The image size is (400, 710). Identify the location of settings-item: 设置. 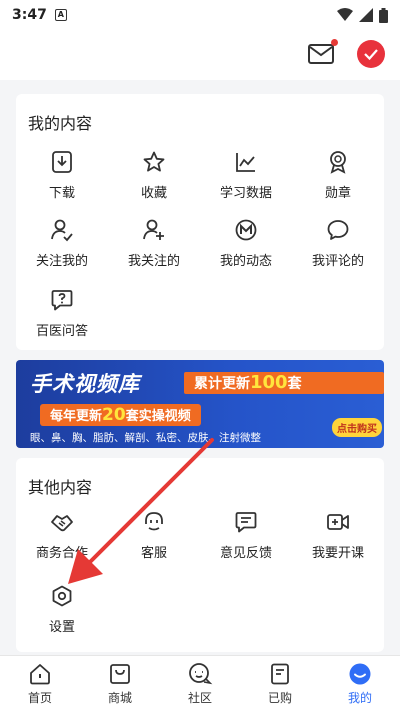
(62, 609).